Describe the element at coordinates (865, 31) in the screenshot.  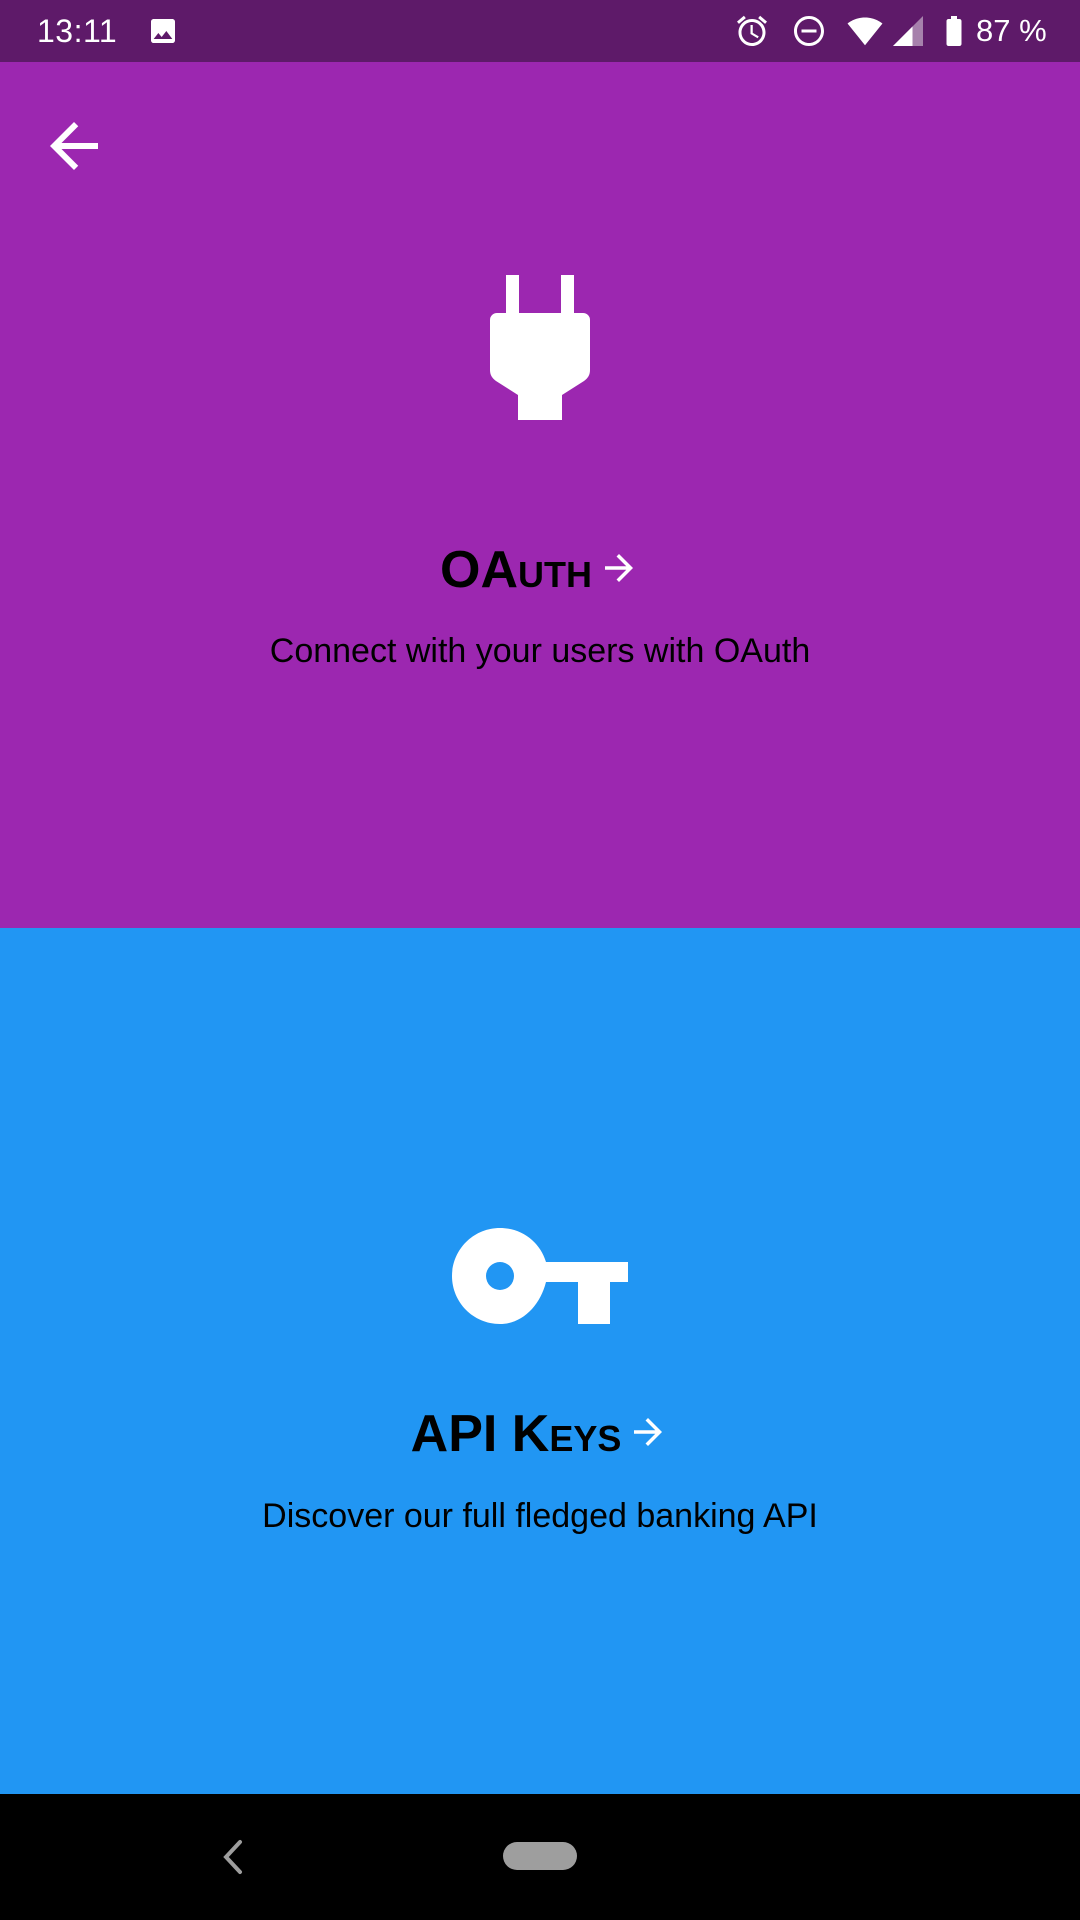
I see `wifi-icon` at that location.